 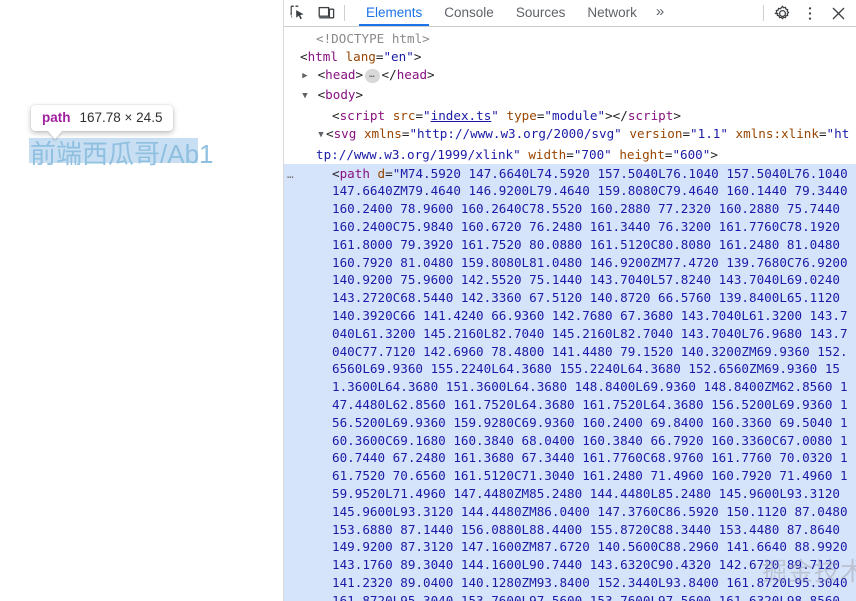 What do you see at coordinates (321, 136) in the screenshot?
I see `collapse-triangle-icon-svg` at bounding box center [321, 136].